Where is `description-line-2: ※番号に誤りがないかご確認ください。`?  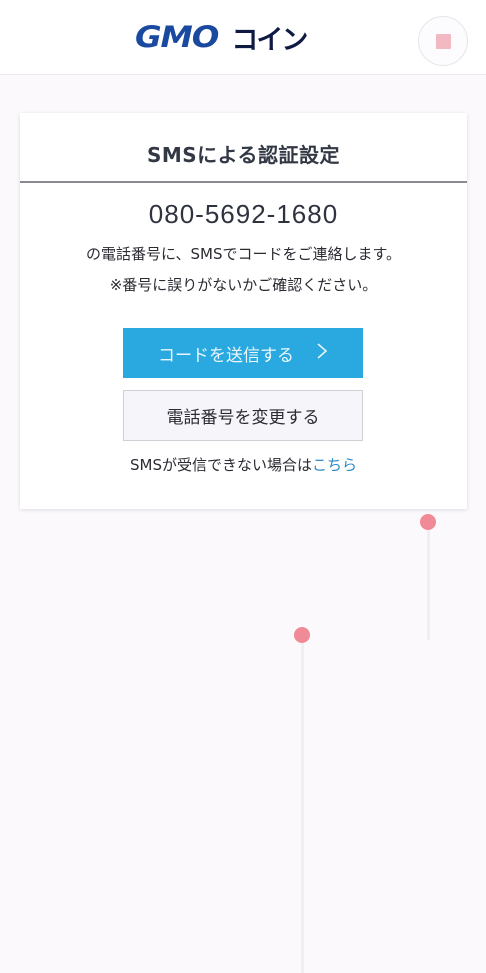
description-line-2: ※番号に誤りがないかご確認ください。 is located at coordinates (243, 285).